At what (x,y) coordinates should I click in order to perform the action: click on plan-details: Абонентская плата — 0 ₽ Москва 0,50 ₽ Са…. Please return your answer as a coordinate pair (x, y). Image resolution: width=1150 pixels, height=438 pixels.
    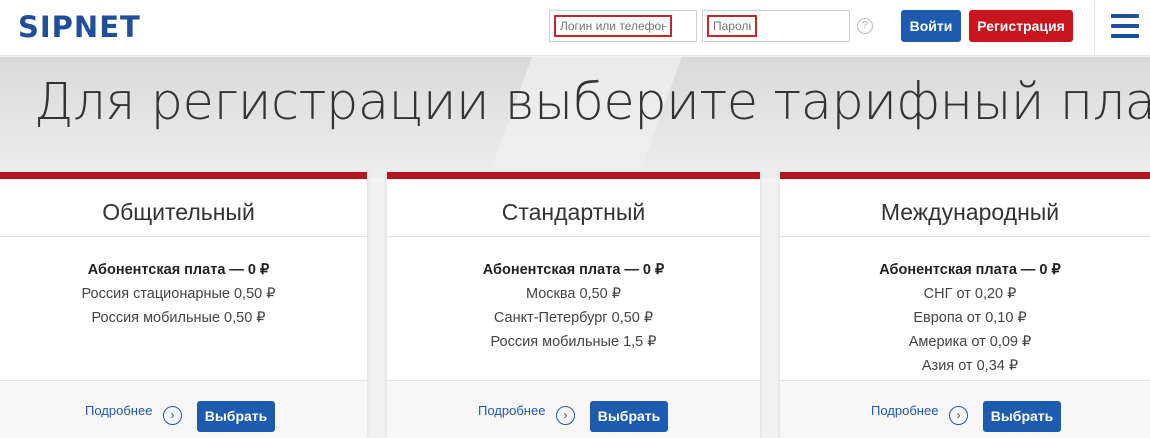
    Looking at the image, I should click on (573, 306).